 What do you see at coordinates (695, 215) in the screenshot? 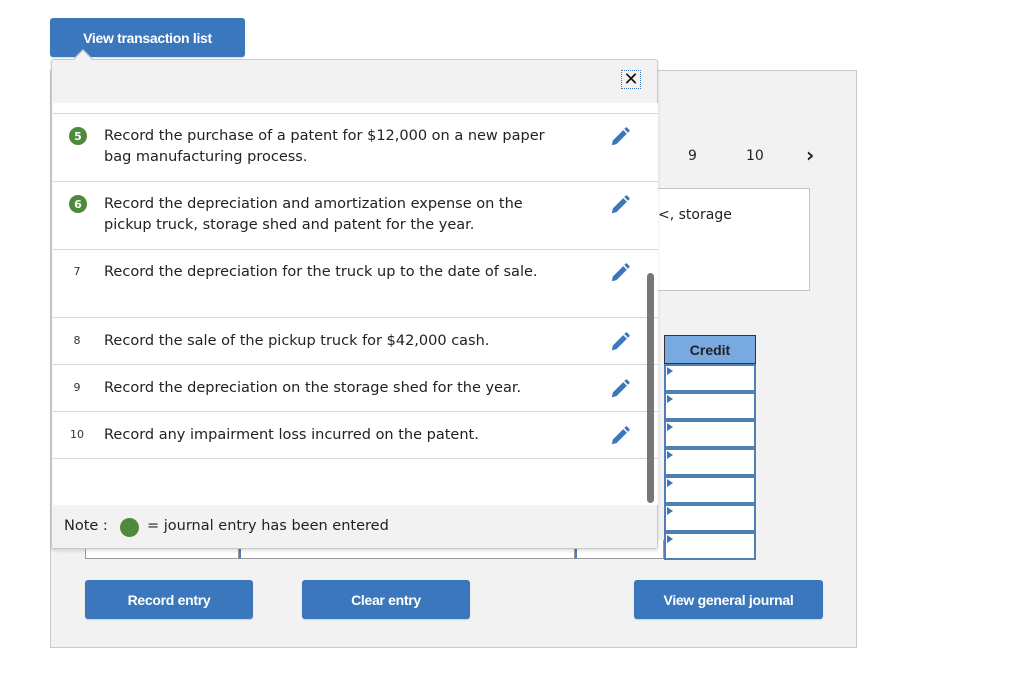
I see `transaction-description-text: <, storage` at bounding box center [695, 215].